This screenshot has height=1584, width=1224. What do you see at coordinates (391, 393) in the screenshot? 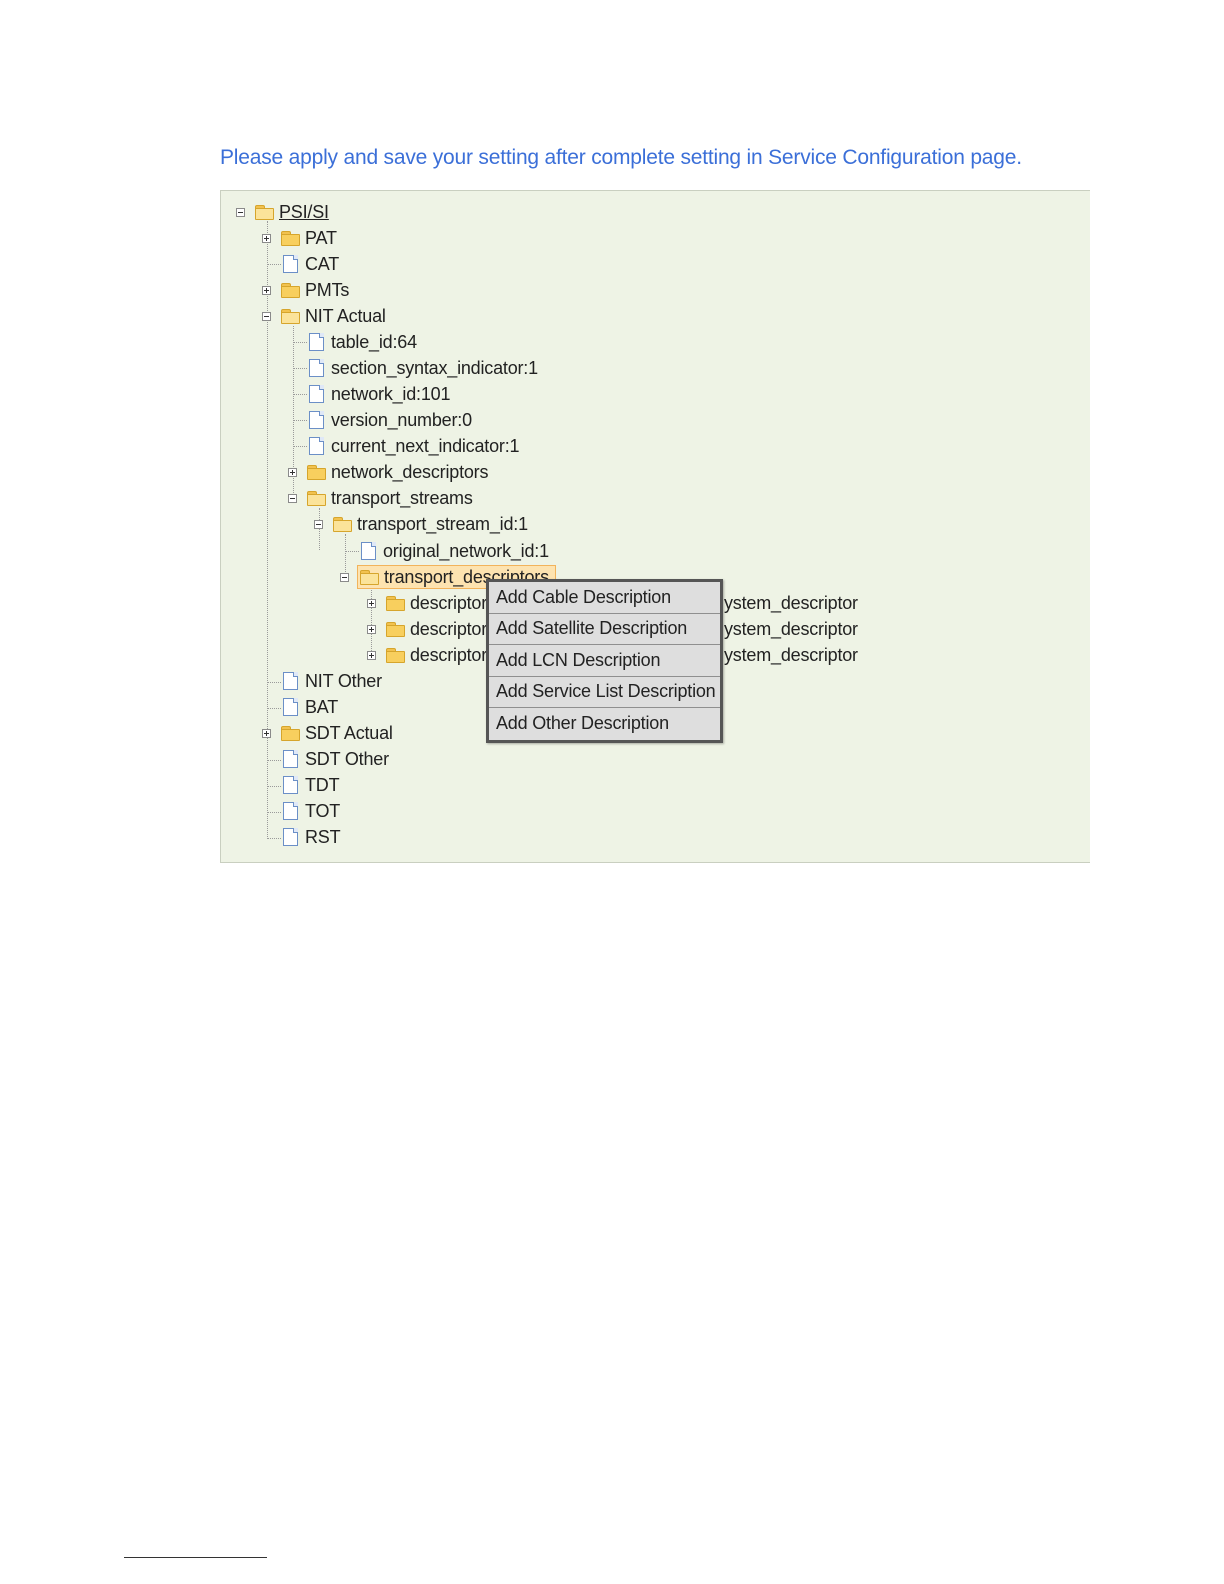
I see `tree-node-label: network_id:101` at bounding box center [391, 393].